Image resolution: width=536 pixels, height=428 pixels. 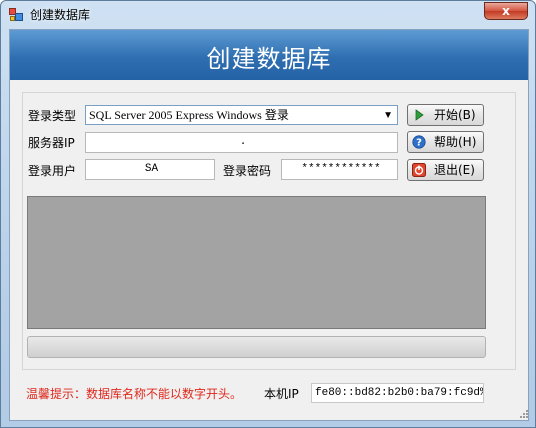 I want to click on resize-grip-icon, so click(x=523, y=415).